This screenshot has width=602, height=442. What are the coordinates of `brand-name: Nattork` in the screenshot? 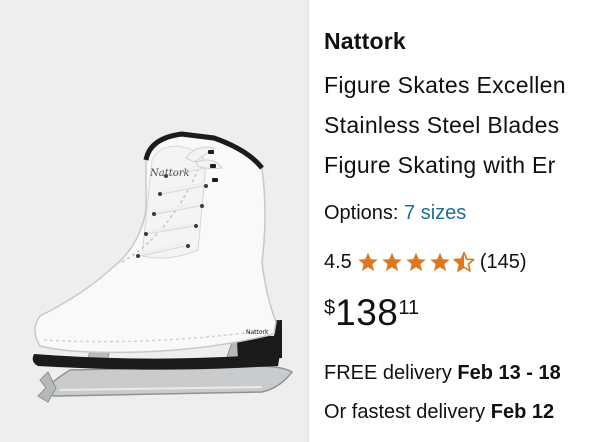 It's located at (365, 41).